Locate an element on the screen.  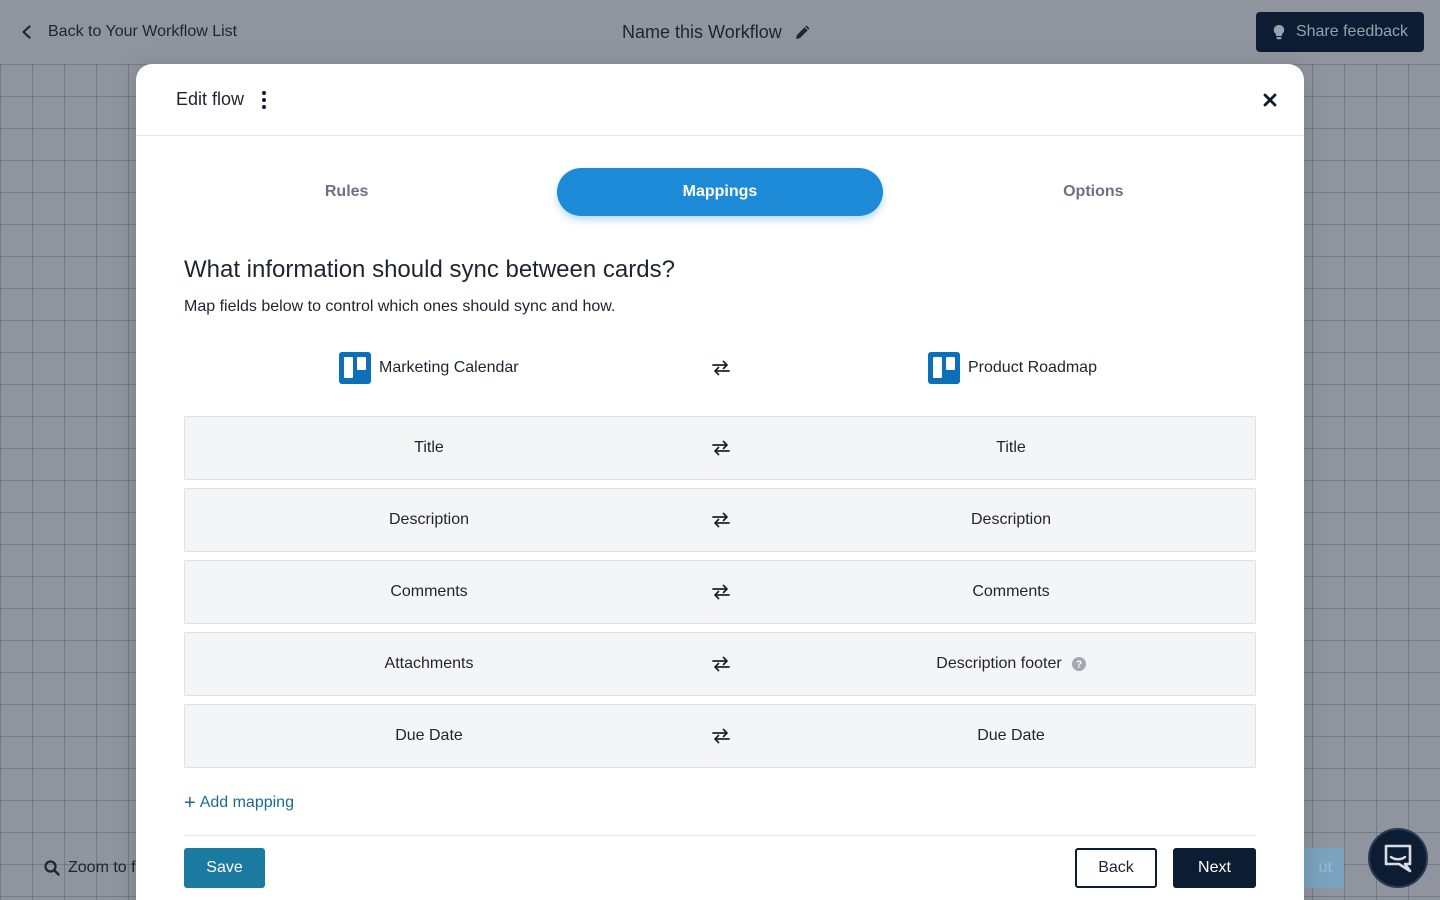
lightbulb-icon is located at coordinates (1279, 32).